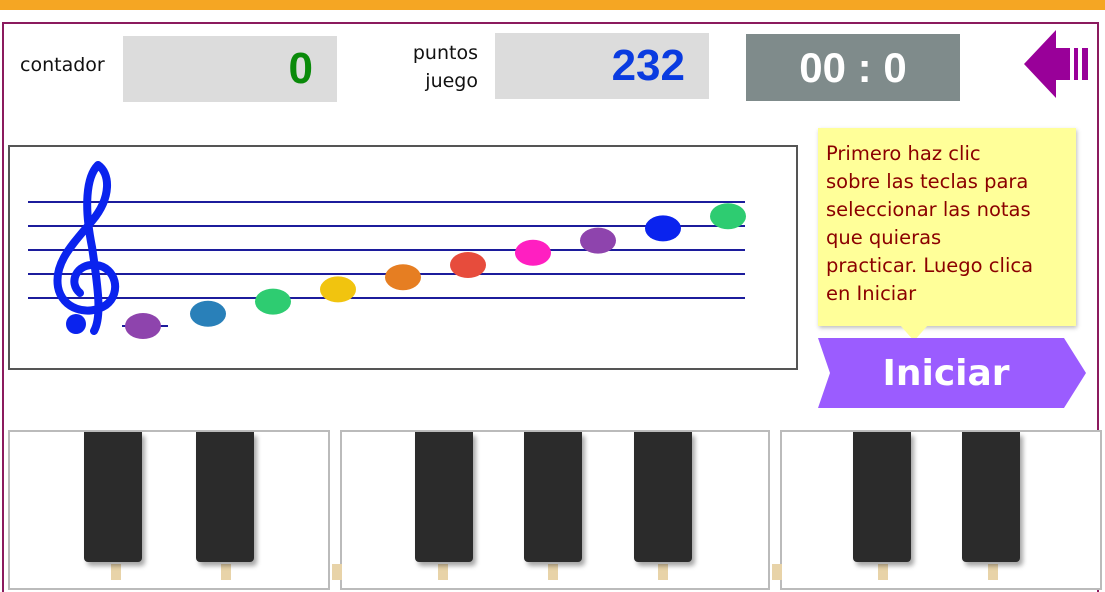  I want to click on points-value: 232, so click(648, 65).